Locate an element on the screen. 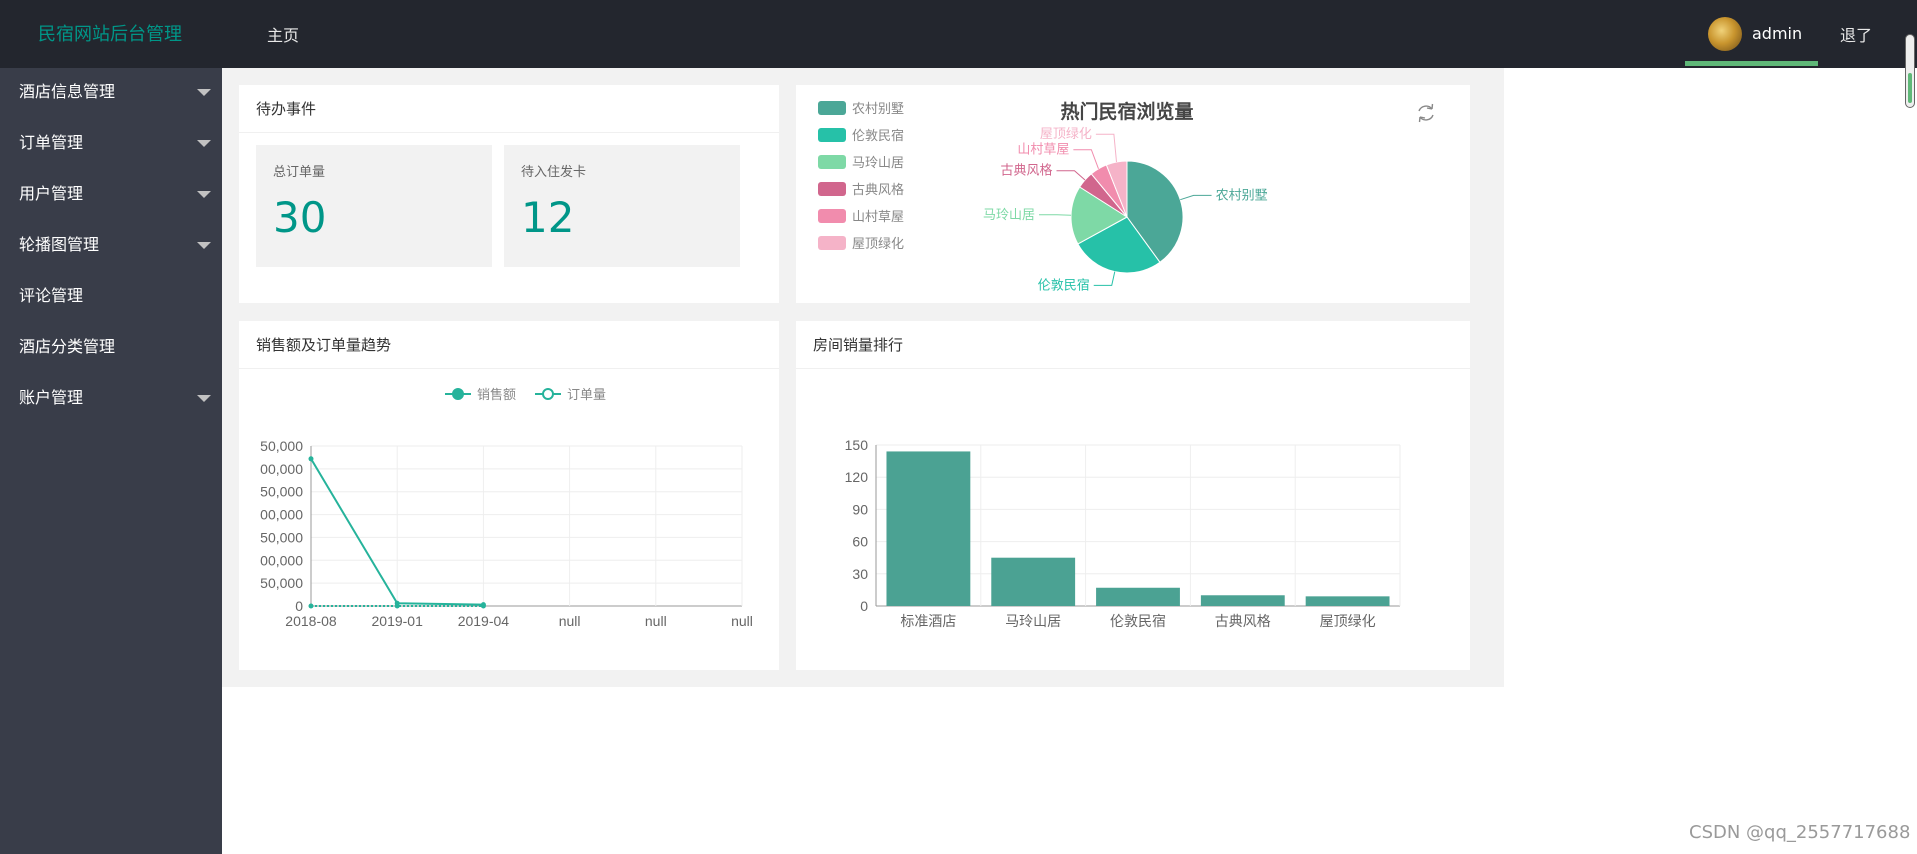 The height and width of the screenshot is (854, 1917). legend-label: 伦敦民宿 is located at coordinates (878, 135).